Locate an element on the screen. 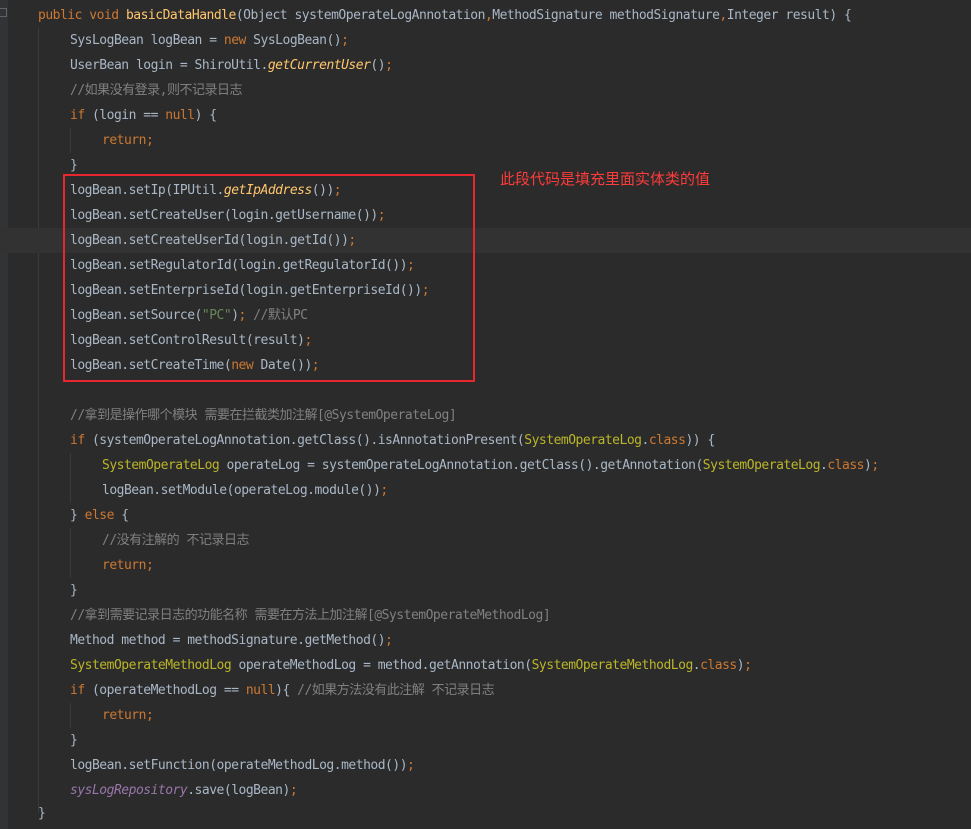 The width and height of the screenshot is (971, 829). code-token: SystemOperateMethodLog is located at coordinates (151, 665).